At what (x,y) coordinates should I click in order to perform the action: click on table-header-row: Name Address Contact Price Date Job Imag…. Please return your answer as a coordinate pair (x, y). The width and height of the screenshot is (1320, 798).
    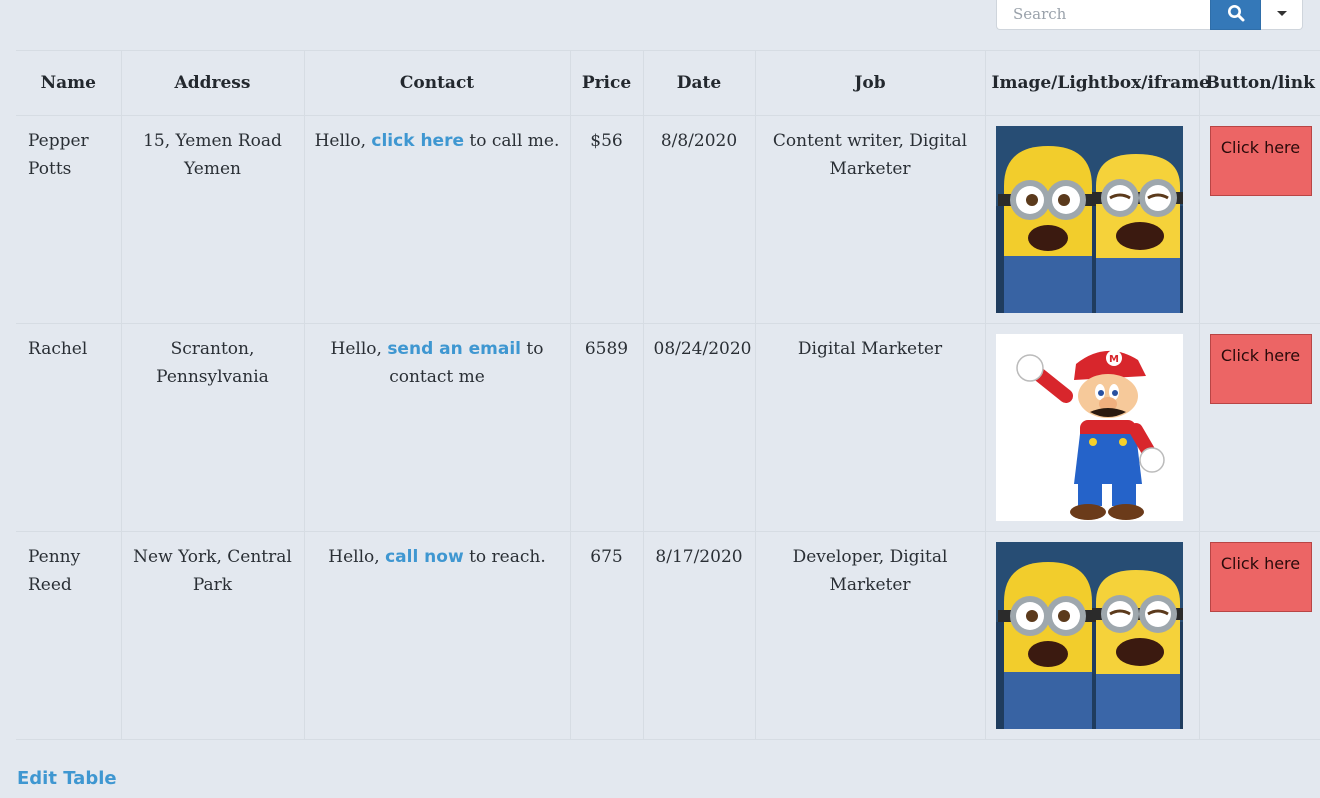
    Looking at the image, I should click on (668, 83).